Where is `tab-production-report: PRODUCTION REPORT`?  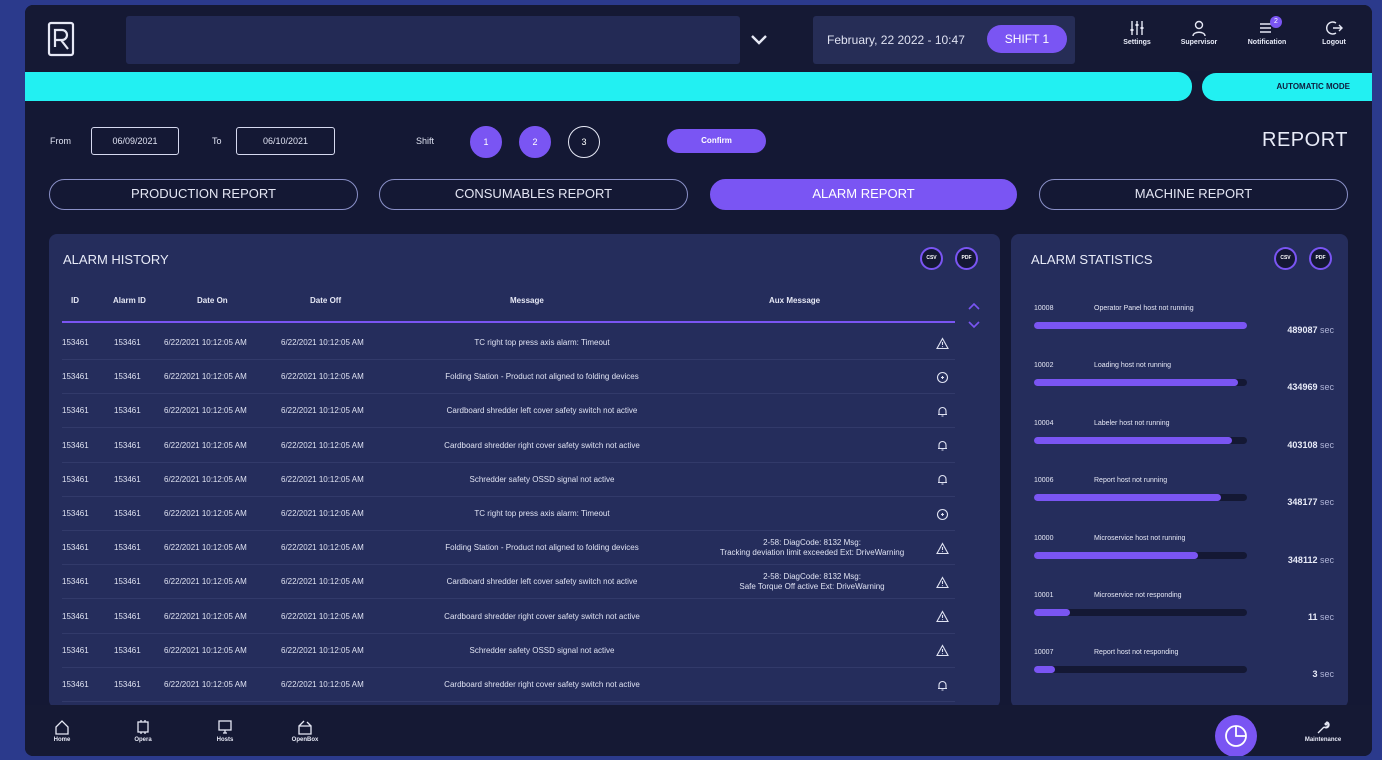 tab-production-report: PRODUCTION REPORT is located at coordinates (203, 194).